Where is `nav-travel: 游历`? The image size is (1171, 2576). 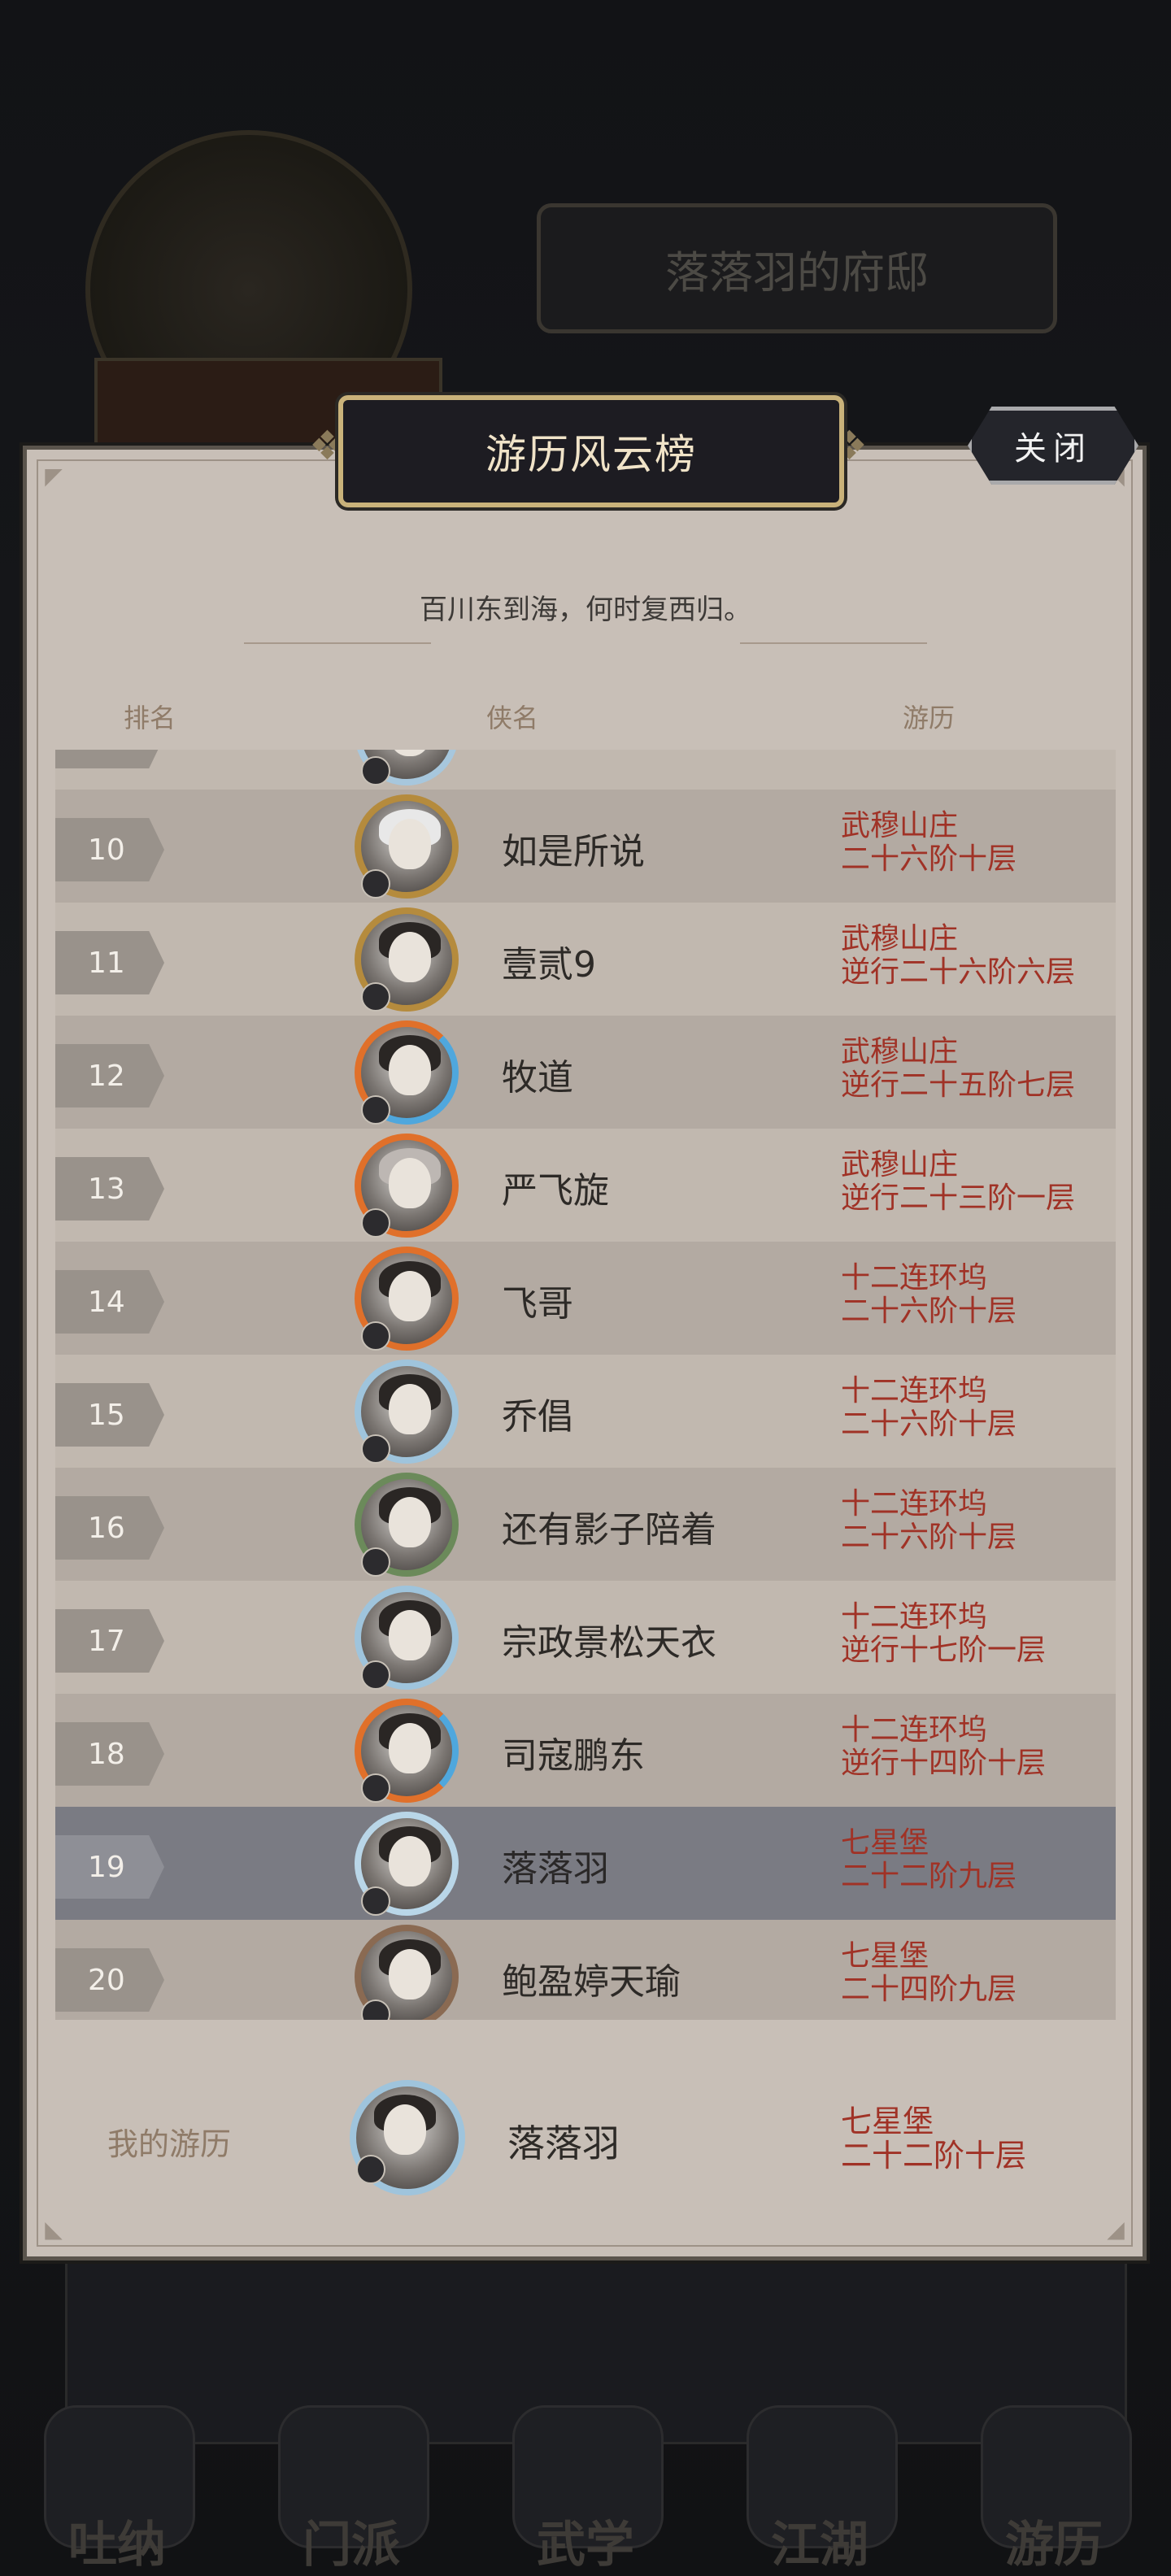 nav-travel: 游历 is located at coordinates (1053, 2487).